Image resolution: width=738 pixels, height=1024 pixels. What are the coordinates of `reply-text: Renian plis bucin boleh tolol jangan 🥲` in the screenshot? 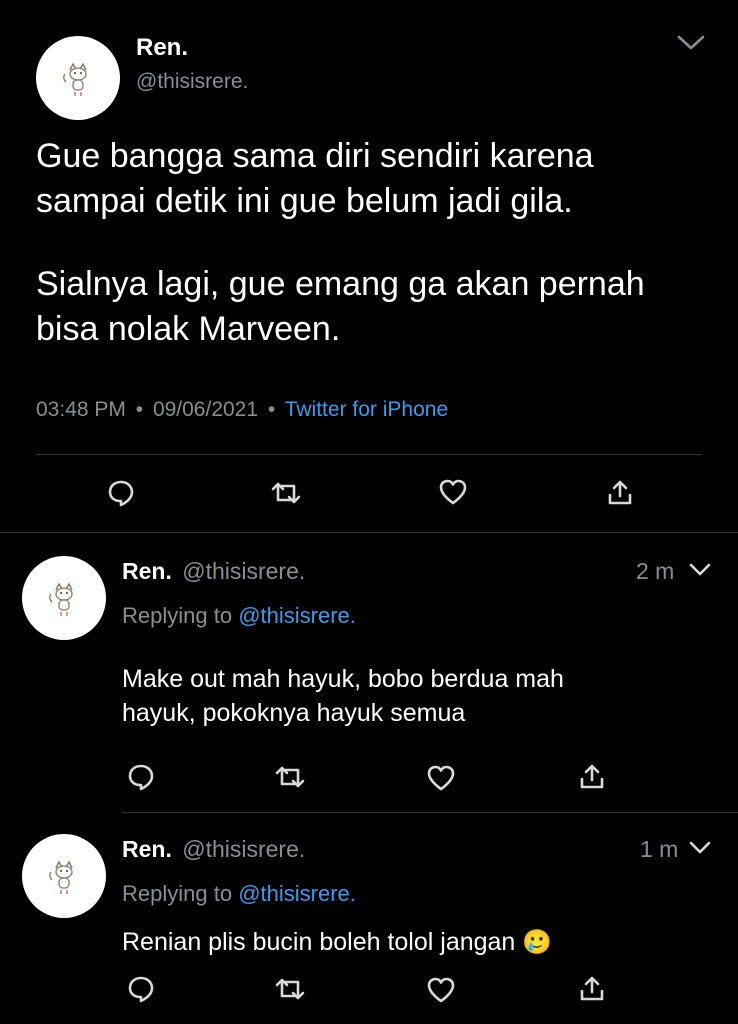 It's located at (337, 942).